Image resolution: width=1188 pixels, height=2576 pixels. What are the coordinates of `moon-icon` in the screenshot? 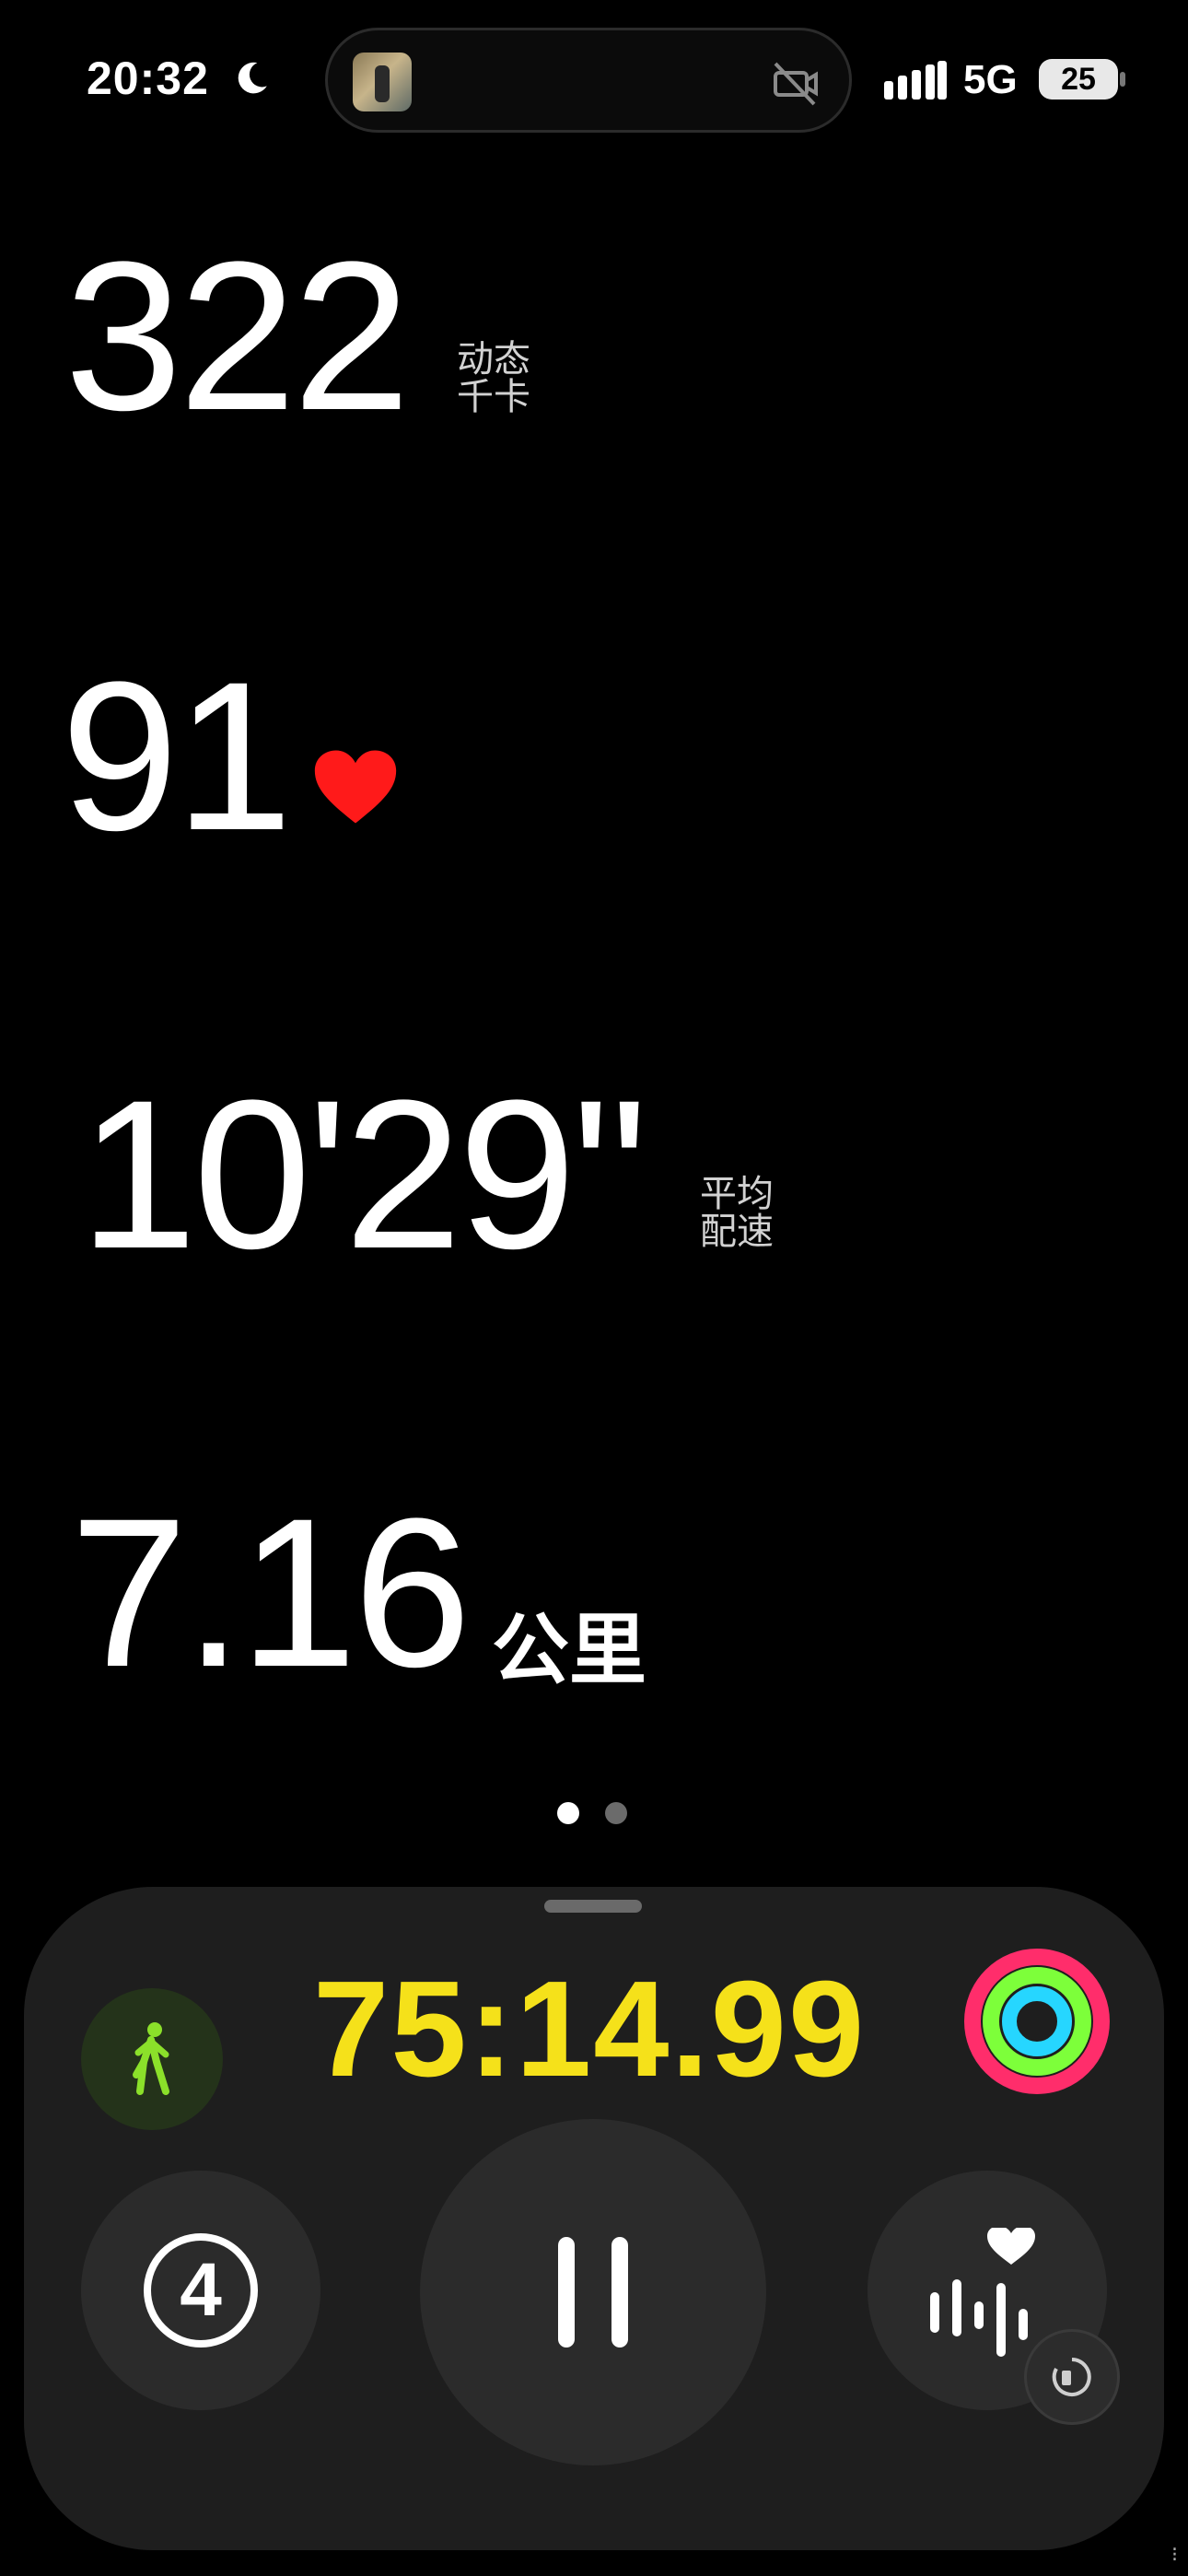 It's located at (253, 78).